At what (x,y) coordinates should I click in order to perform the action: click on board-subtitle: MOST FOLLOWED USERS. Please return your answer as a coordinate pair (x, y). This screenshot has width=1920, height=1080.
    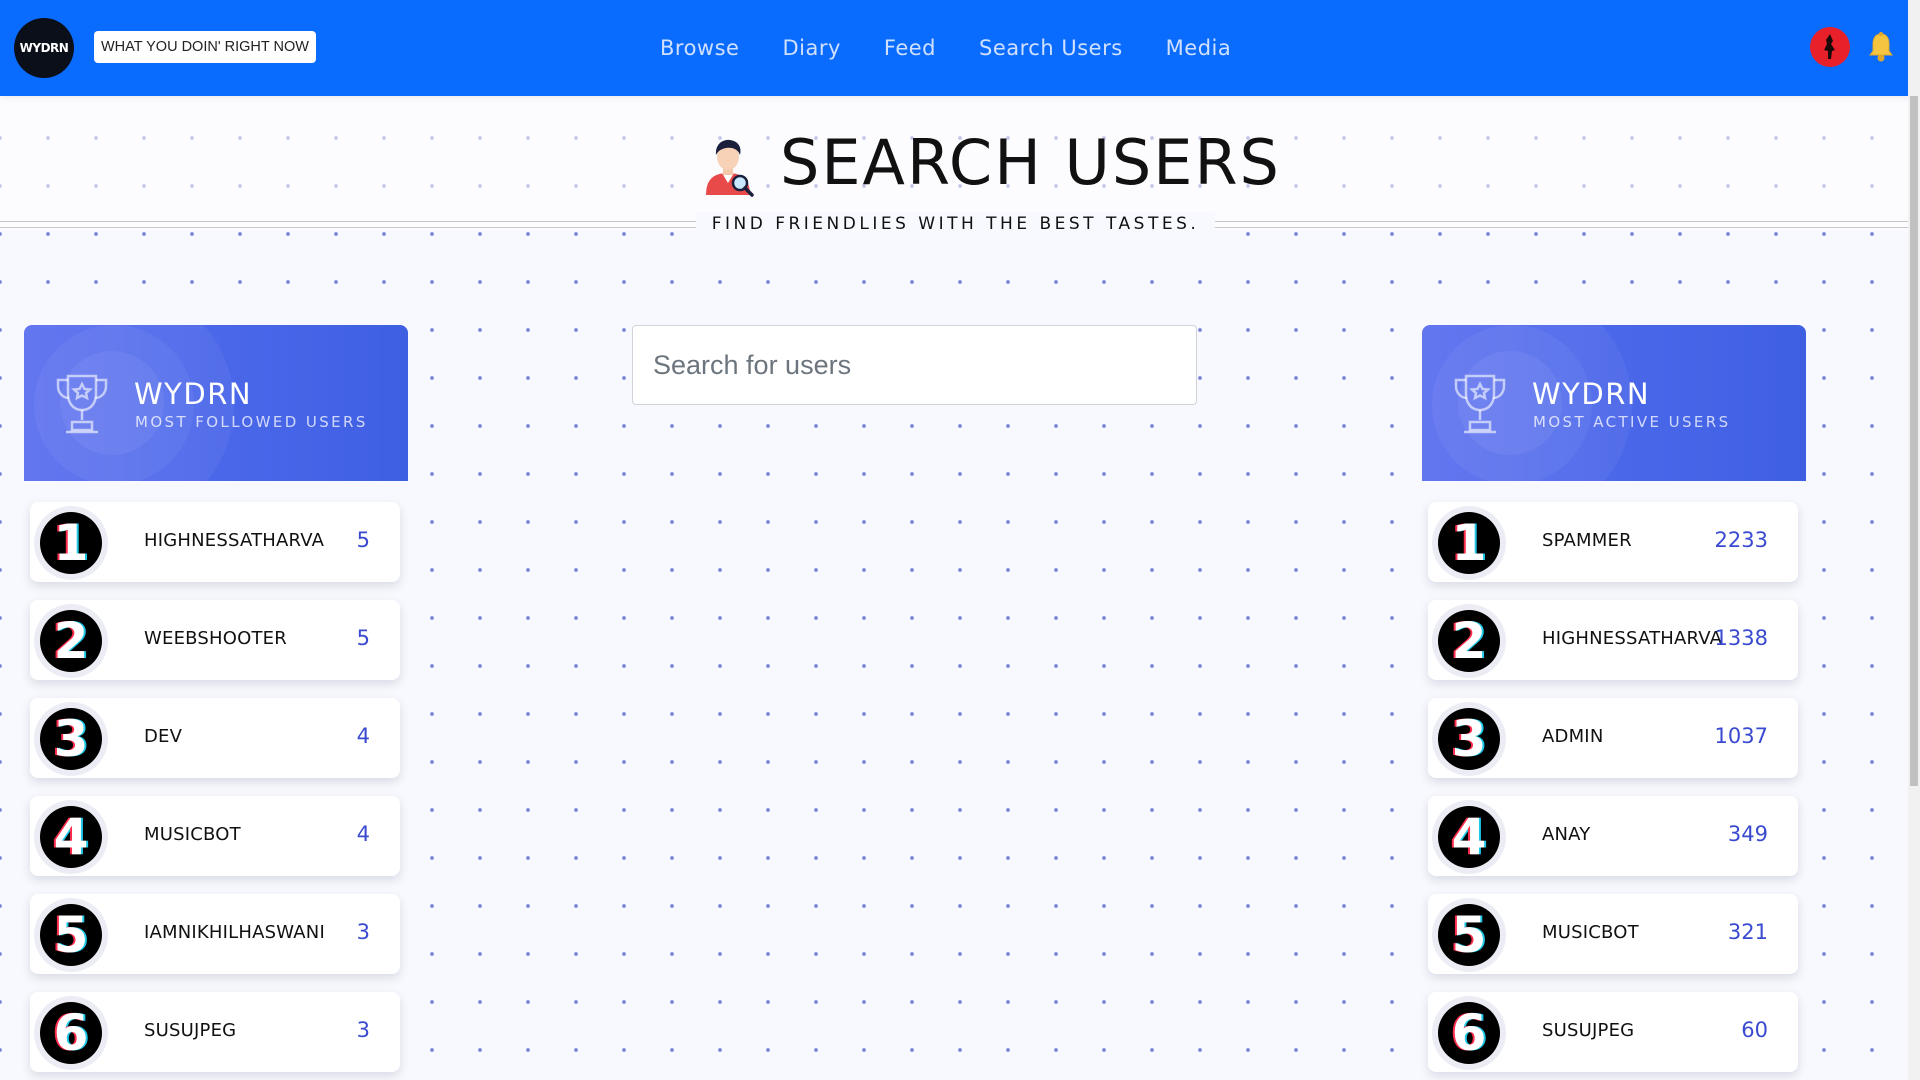
    Looking at the image, I should click on (251, 422).